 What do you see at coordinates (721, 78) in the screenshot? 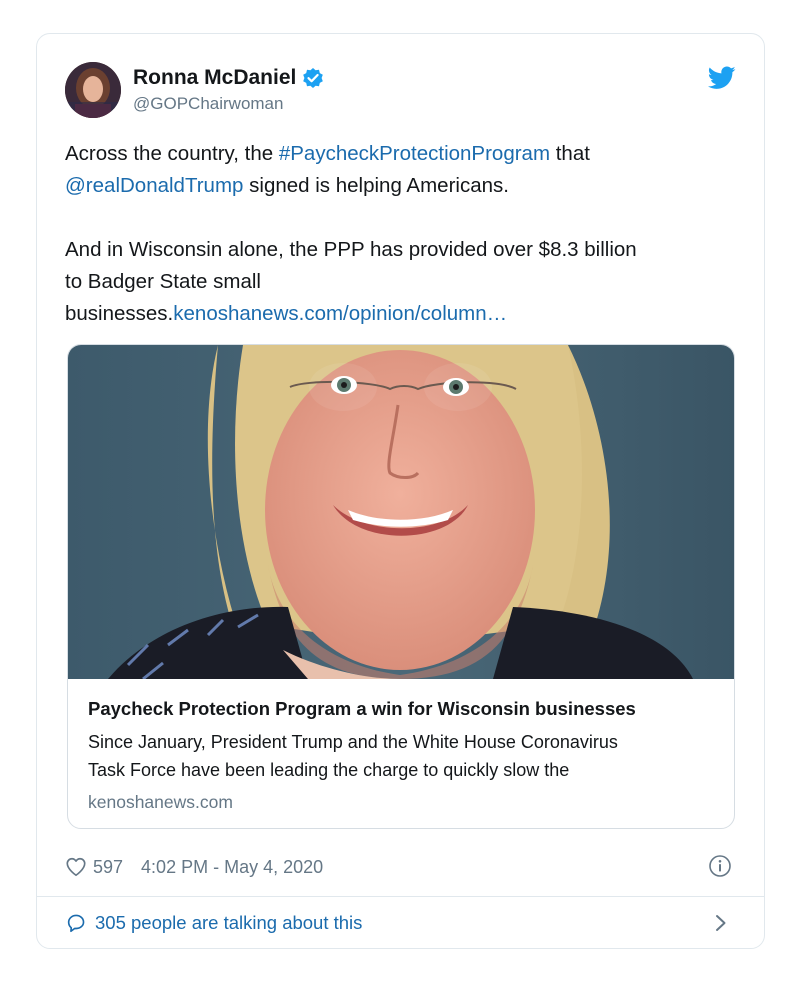
I see `twitter-bird-icon` at bounding box center [721, 78].